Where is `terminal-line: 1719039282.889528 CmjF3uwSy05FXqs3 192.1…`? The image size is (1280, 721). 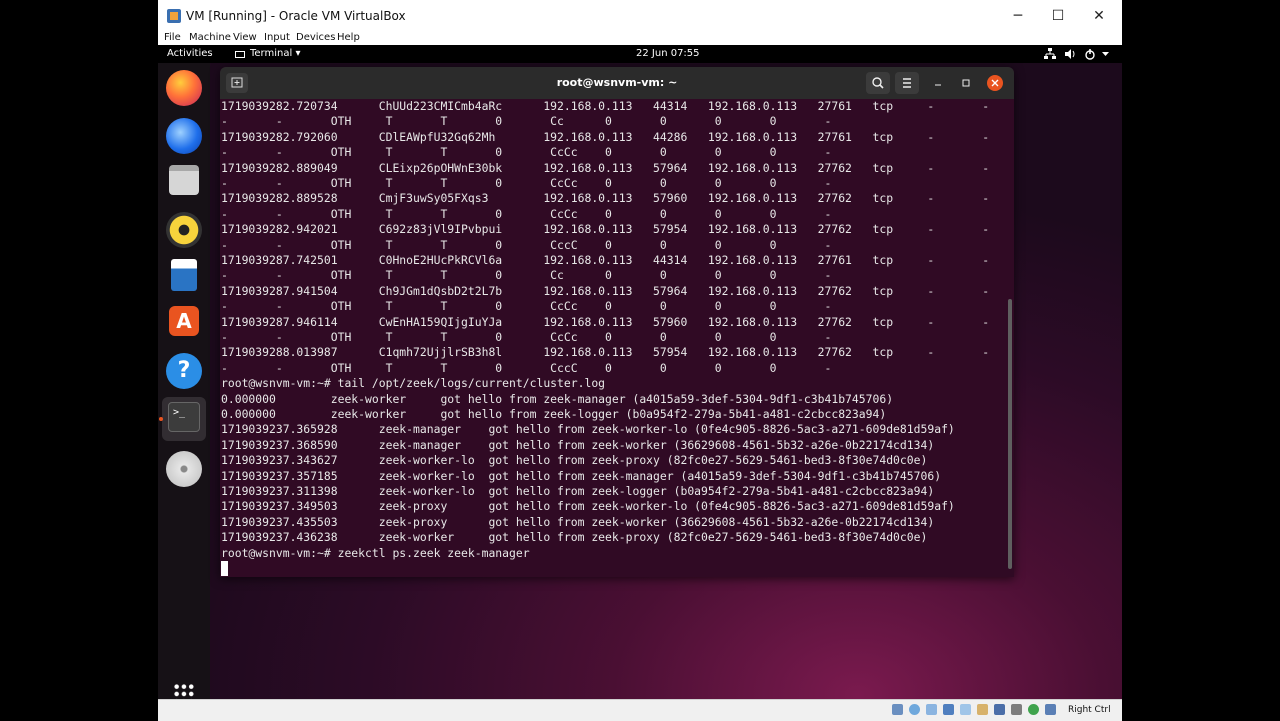
terminal-line: 1719039282.889528 CmjF3uwSy05FXqs3 192.1… is located at coordinates (605, 198).